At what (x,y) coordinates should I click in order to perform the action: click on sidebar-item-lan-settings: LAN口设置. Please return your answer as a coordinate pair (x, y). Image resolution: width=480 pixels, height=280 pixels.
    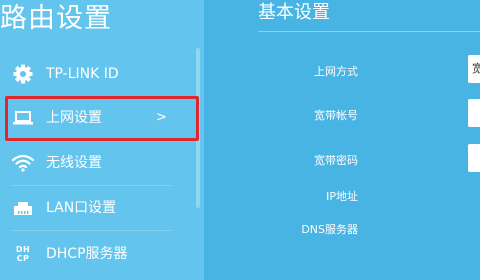
    Looking at the image, I should click on (91, 208).